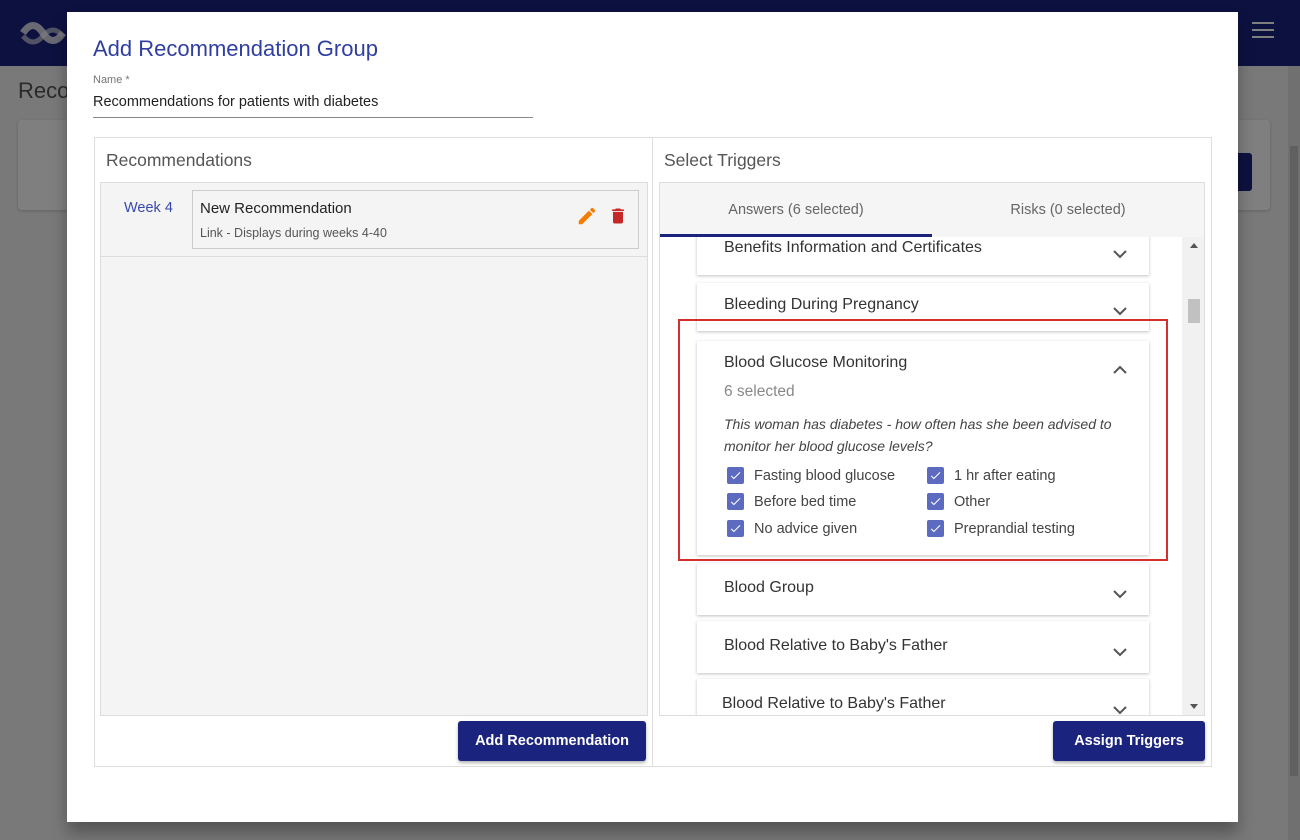 The height and width of the screenshot is (840, 1300). What do you see at coordinates (111, 80) in the screenshot?
I see `name-field-label: Name *` at bounding box center [111, 80].